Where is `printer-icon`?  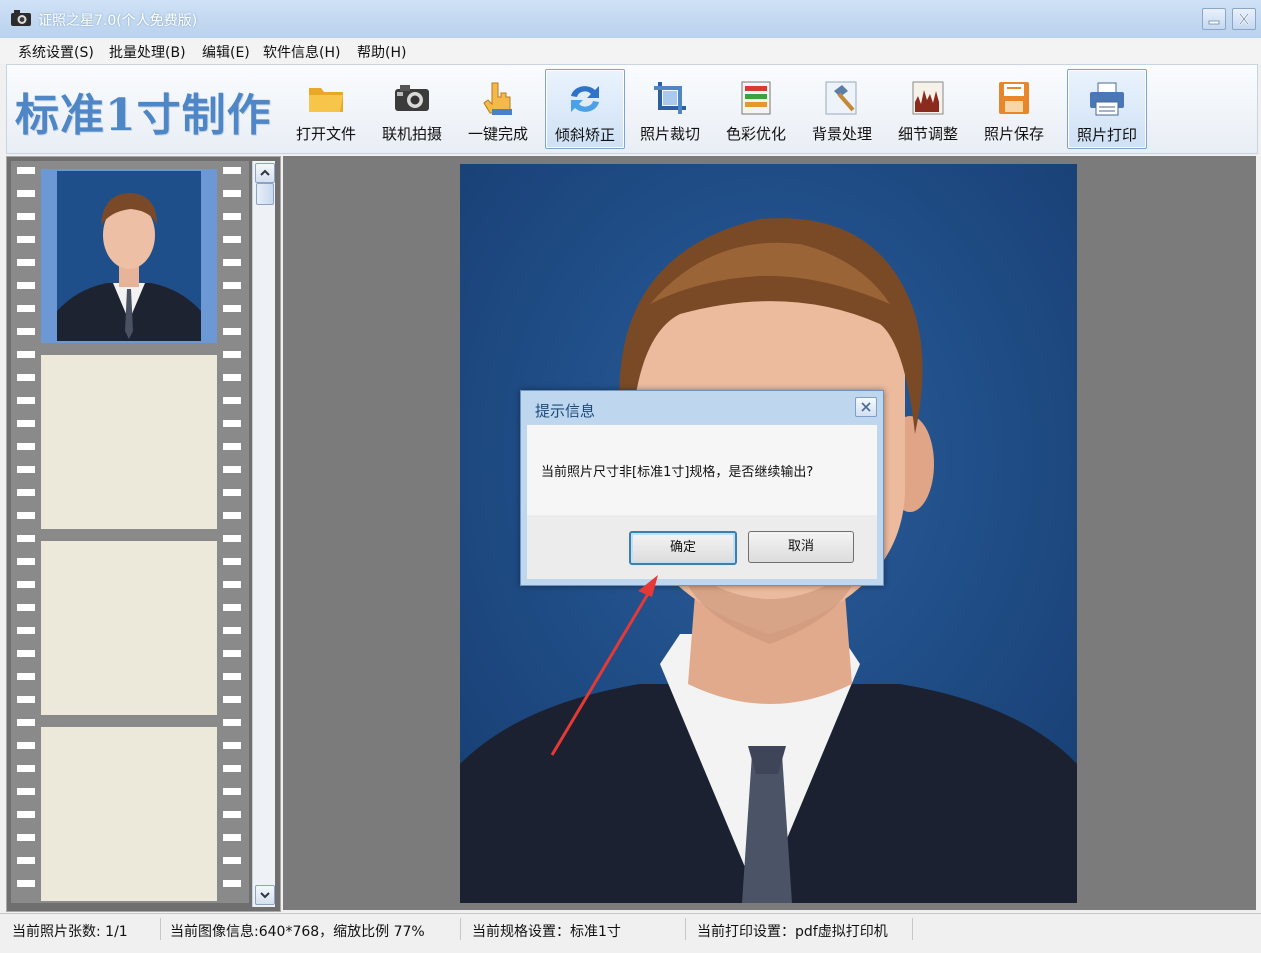
printer-icon is located at coordinates (1107, 99).